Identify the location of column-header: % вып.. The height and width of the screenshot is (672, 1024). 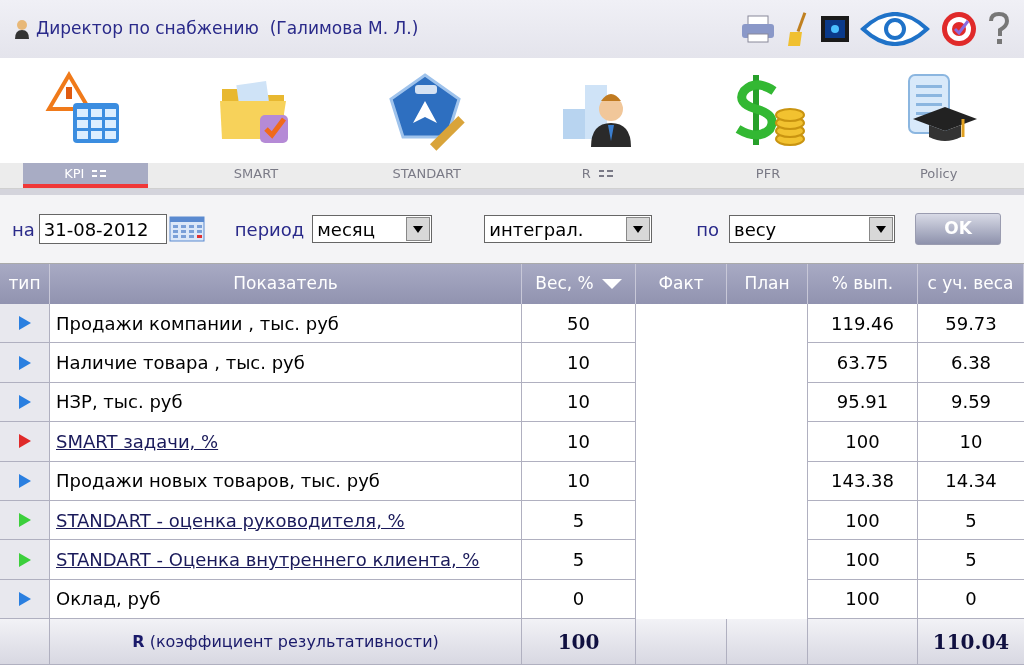
(863, 284).